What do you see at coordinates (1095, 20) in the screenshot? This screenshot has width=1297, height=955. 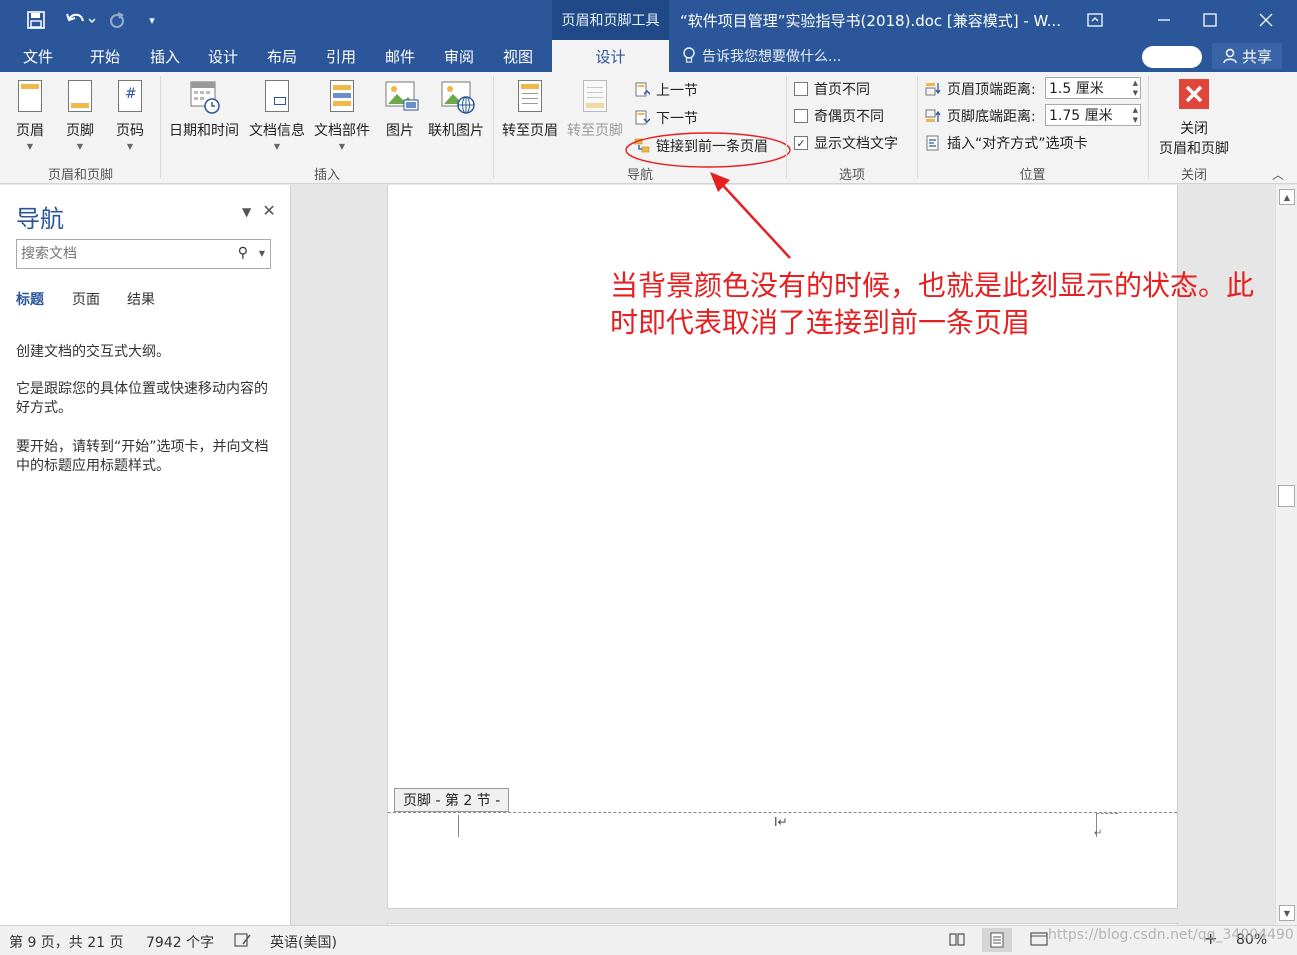 I see `ribbon-display-options-icon` at bounding box center [1095, 20].